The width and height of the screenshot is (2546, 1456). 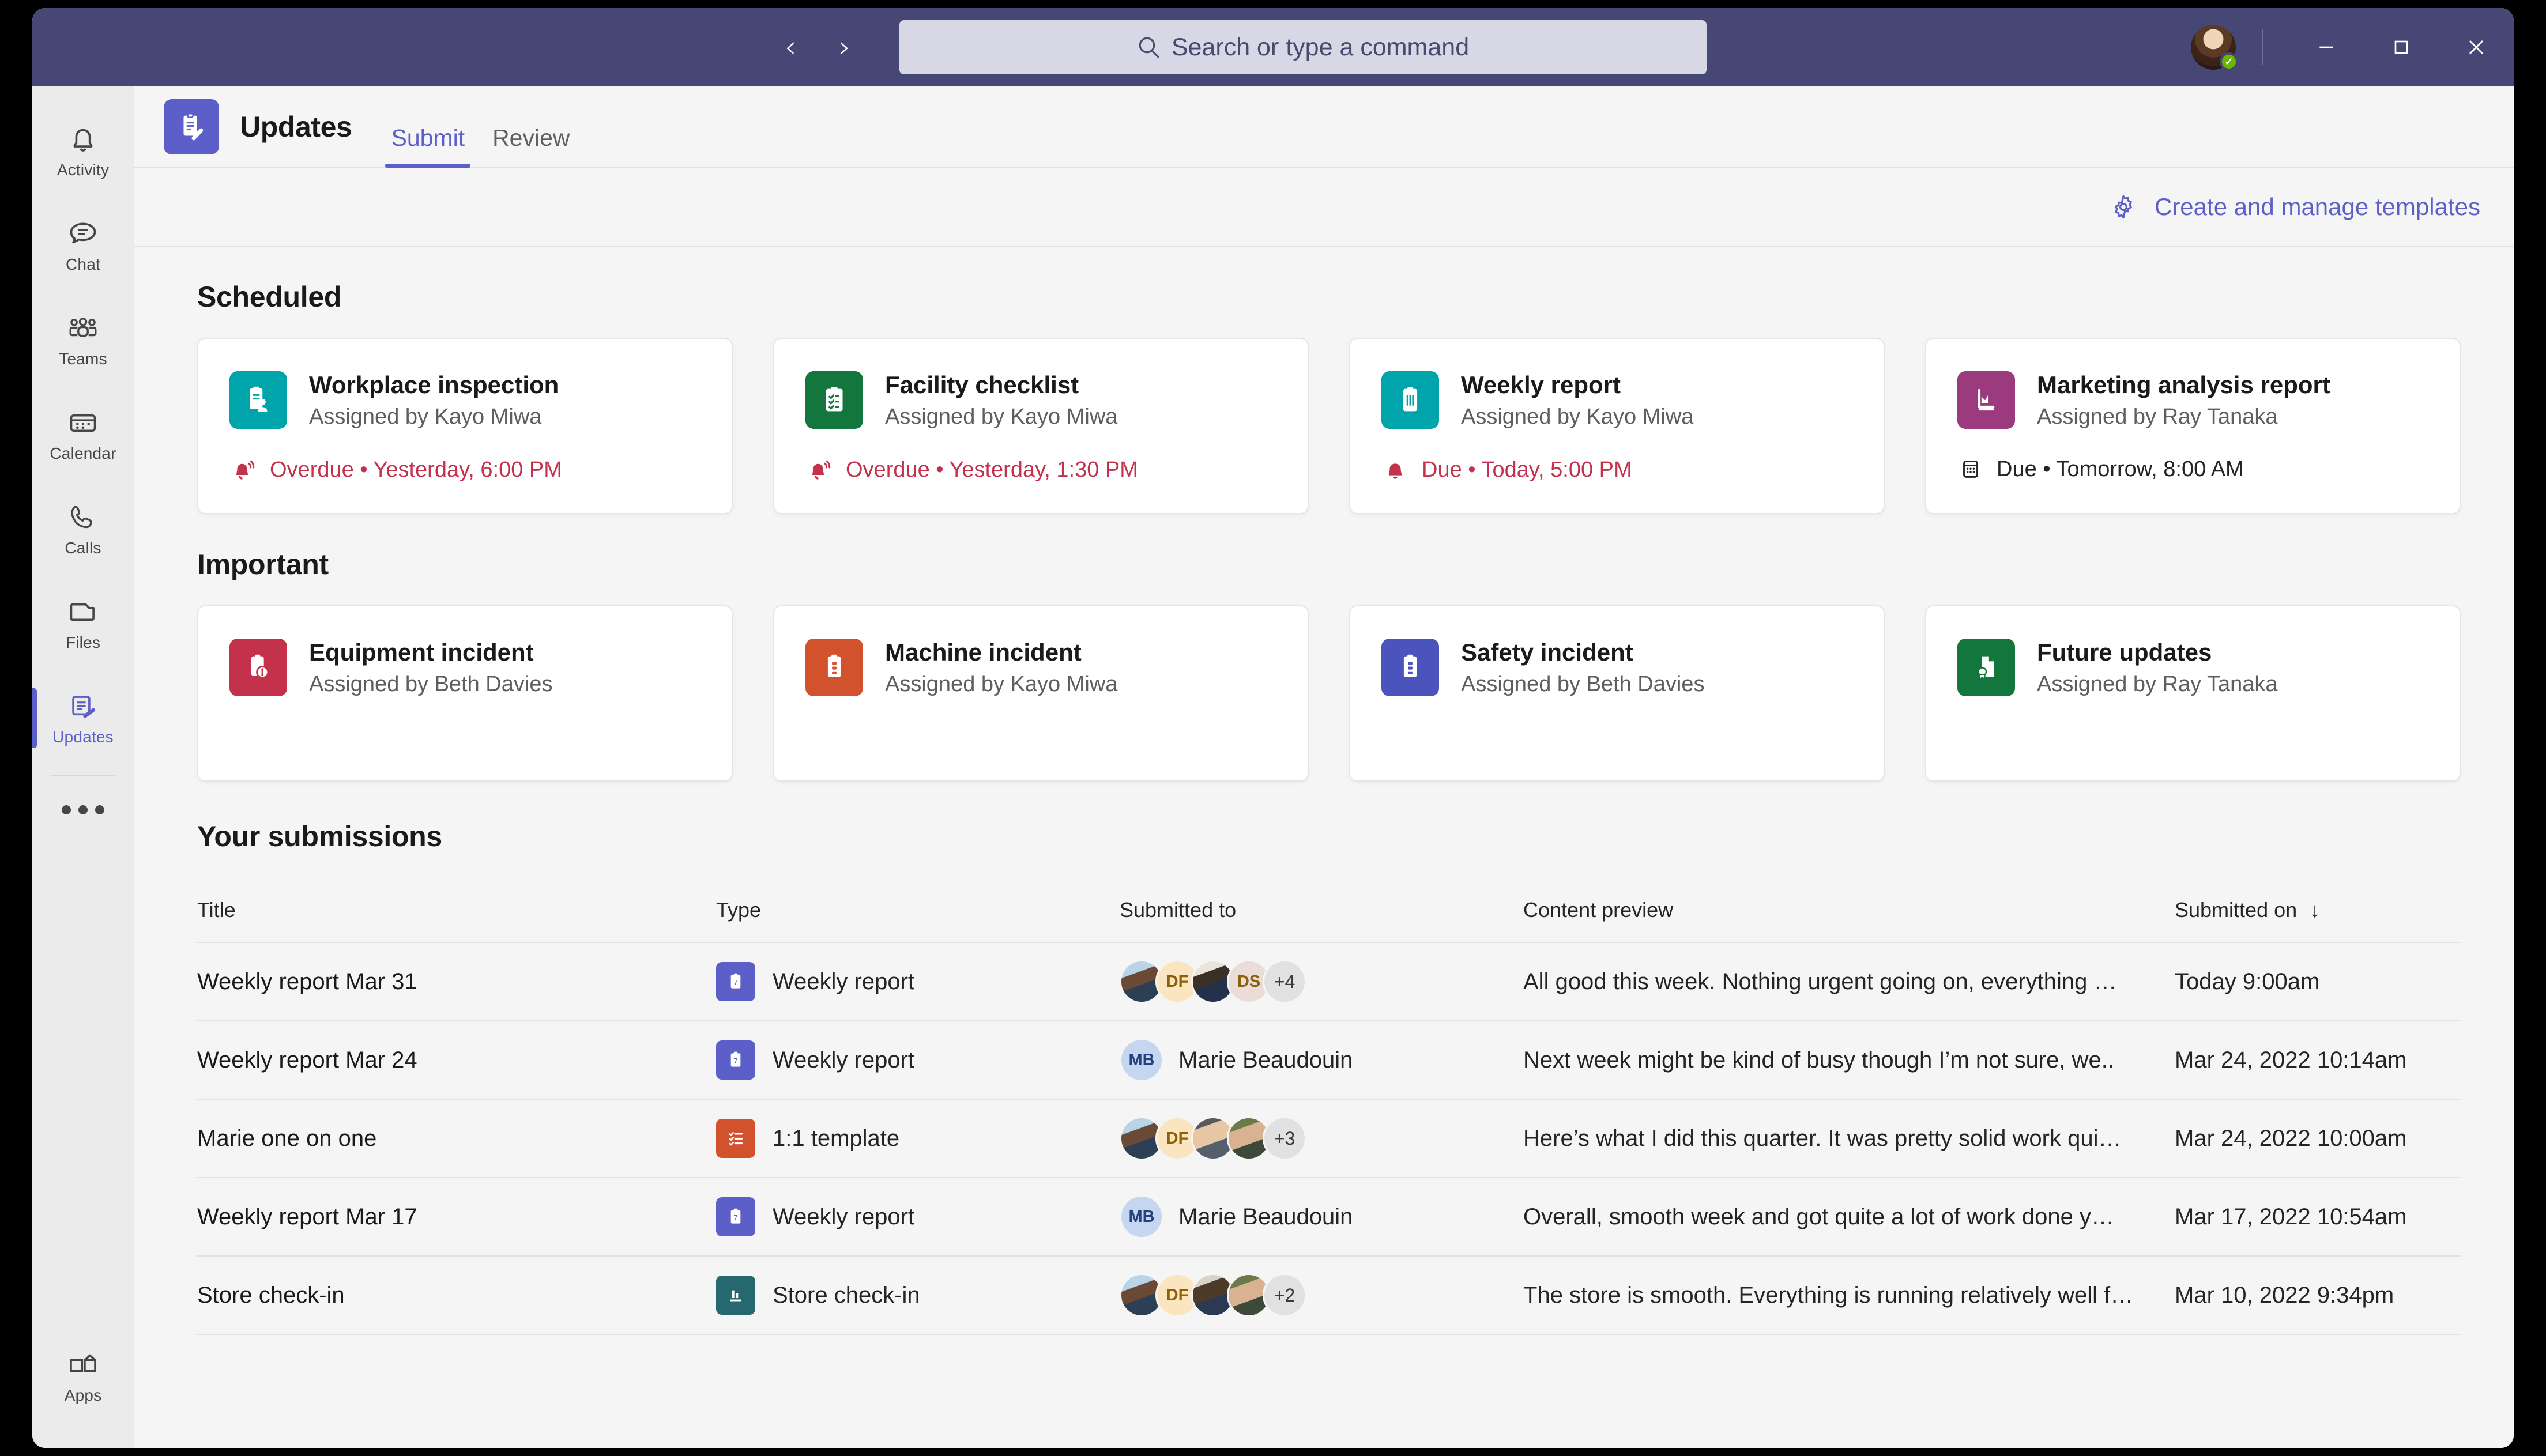 I want to click on cell-submitted-on: Mar 24, 2022 10:00am, so click(x=2291, y=1138).